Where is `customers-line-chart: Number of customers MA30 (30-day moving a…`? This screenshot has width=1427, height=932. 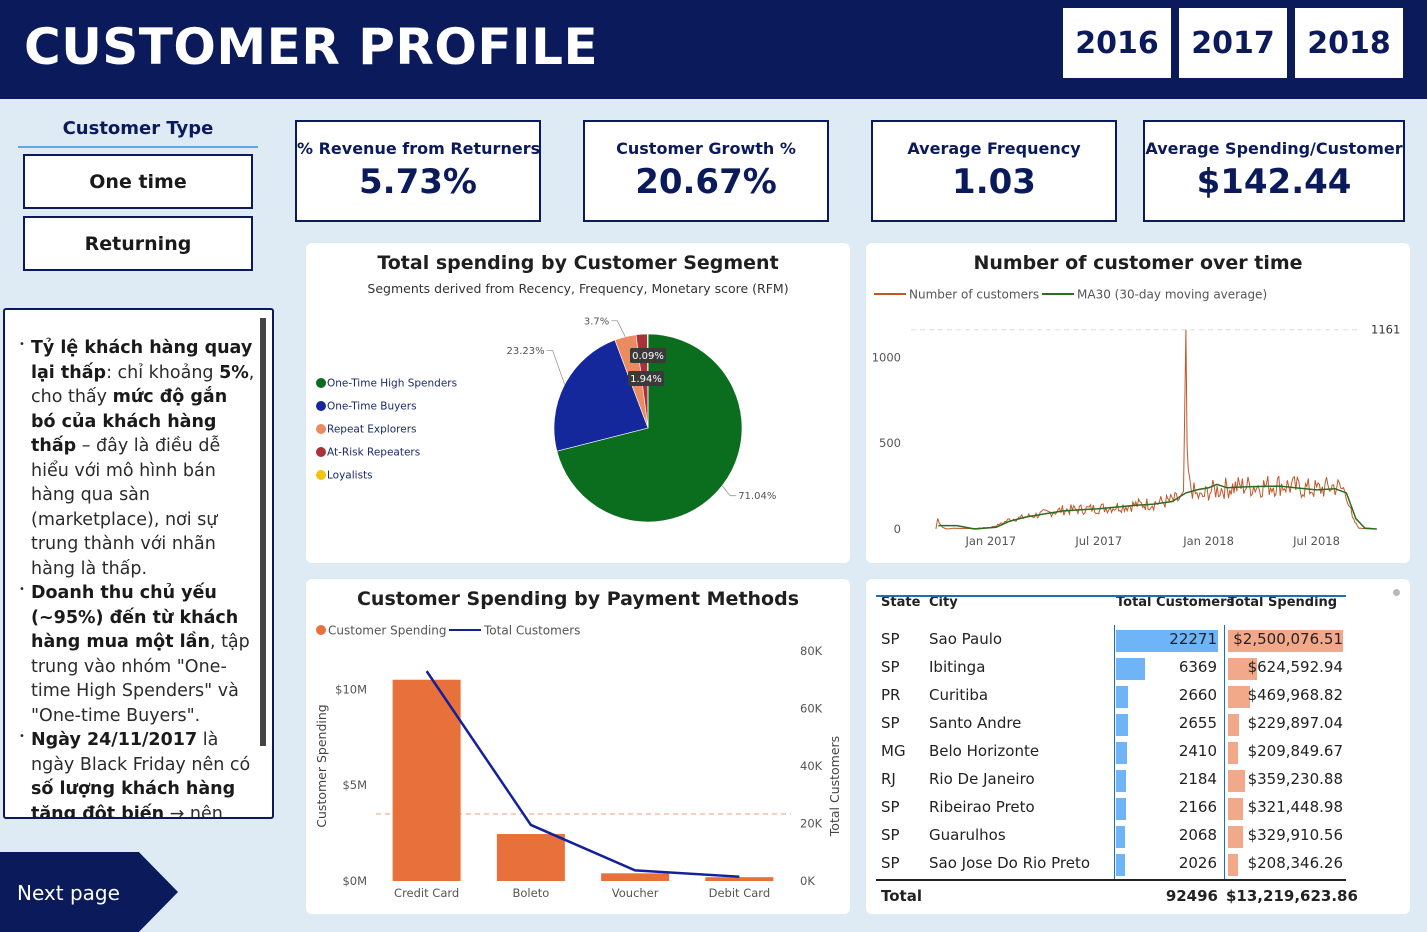 customers-line-chart: Number of customers MA30 (30-day moving a… is located at coordinates (1136, 418).